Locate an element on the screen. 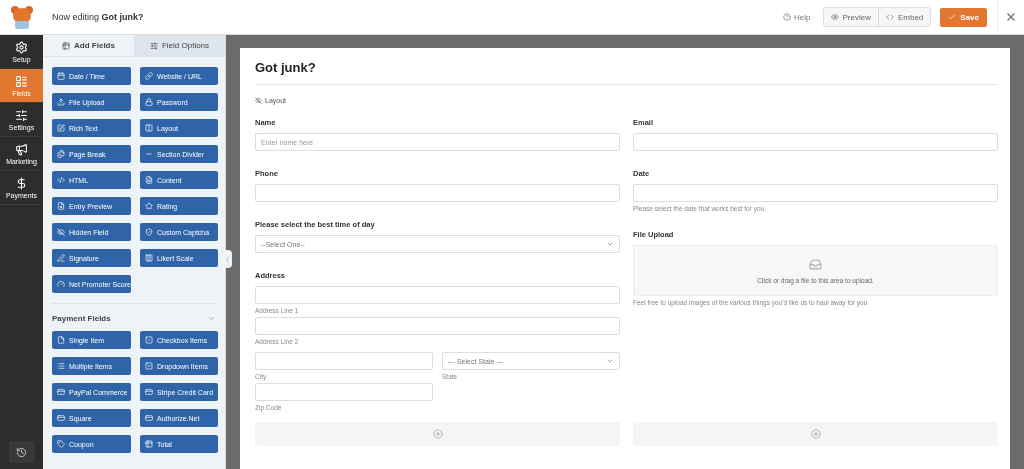  section-title: Payment Fields is located at coordinates (81, 318).